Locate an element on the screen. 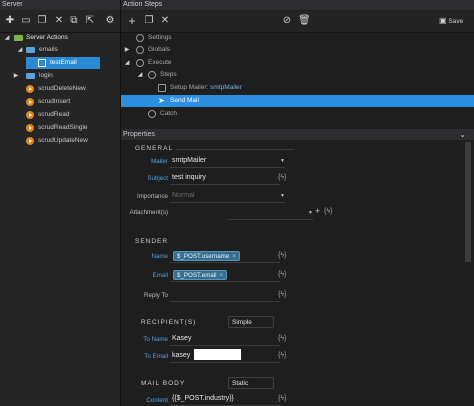 The height and width of the screenshot is (406, 474). tree-item-label: scrudInsert is located at coordinates (54, 101).